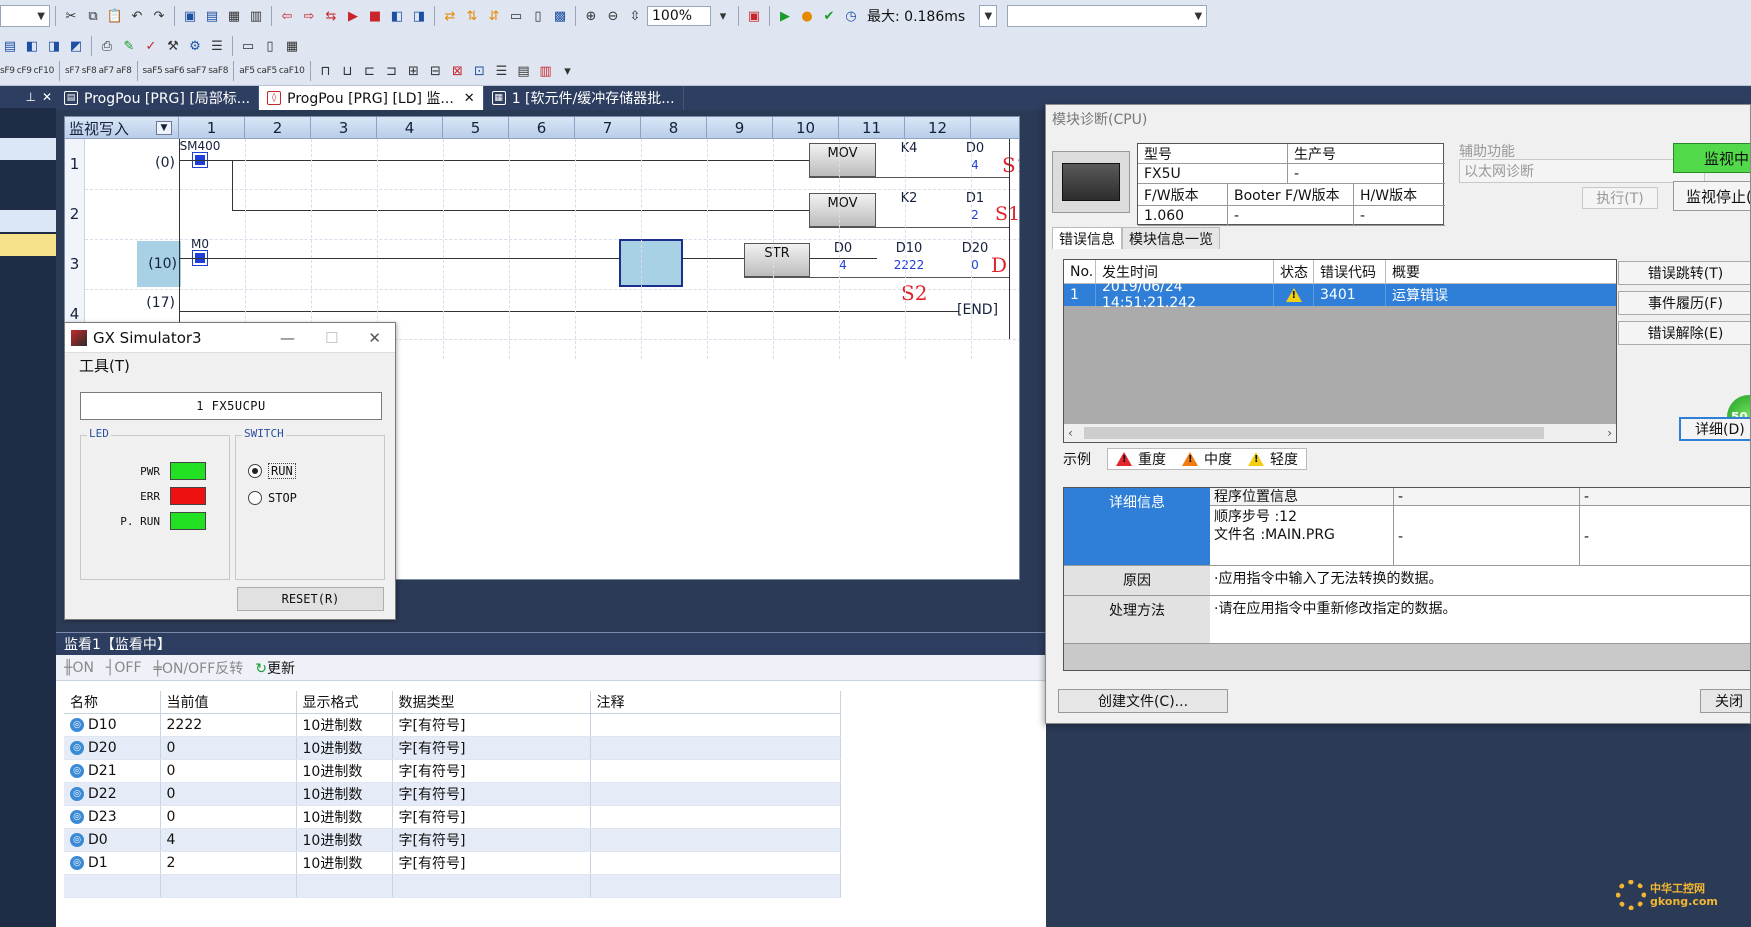  Describe the element at coordinates (679, 16) in the screenshot. I see `zoom-select: 100%` at that location.